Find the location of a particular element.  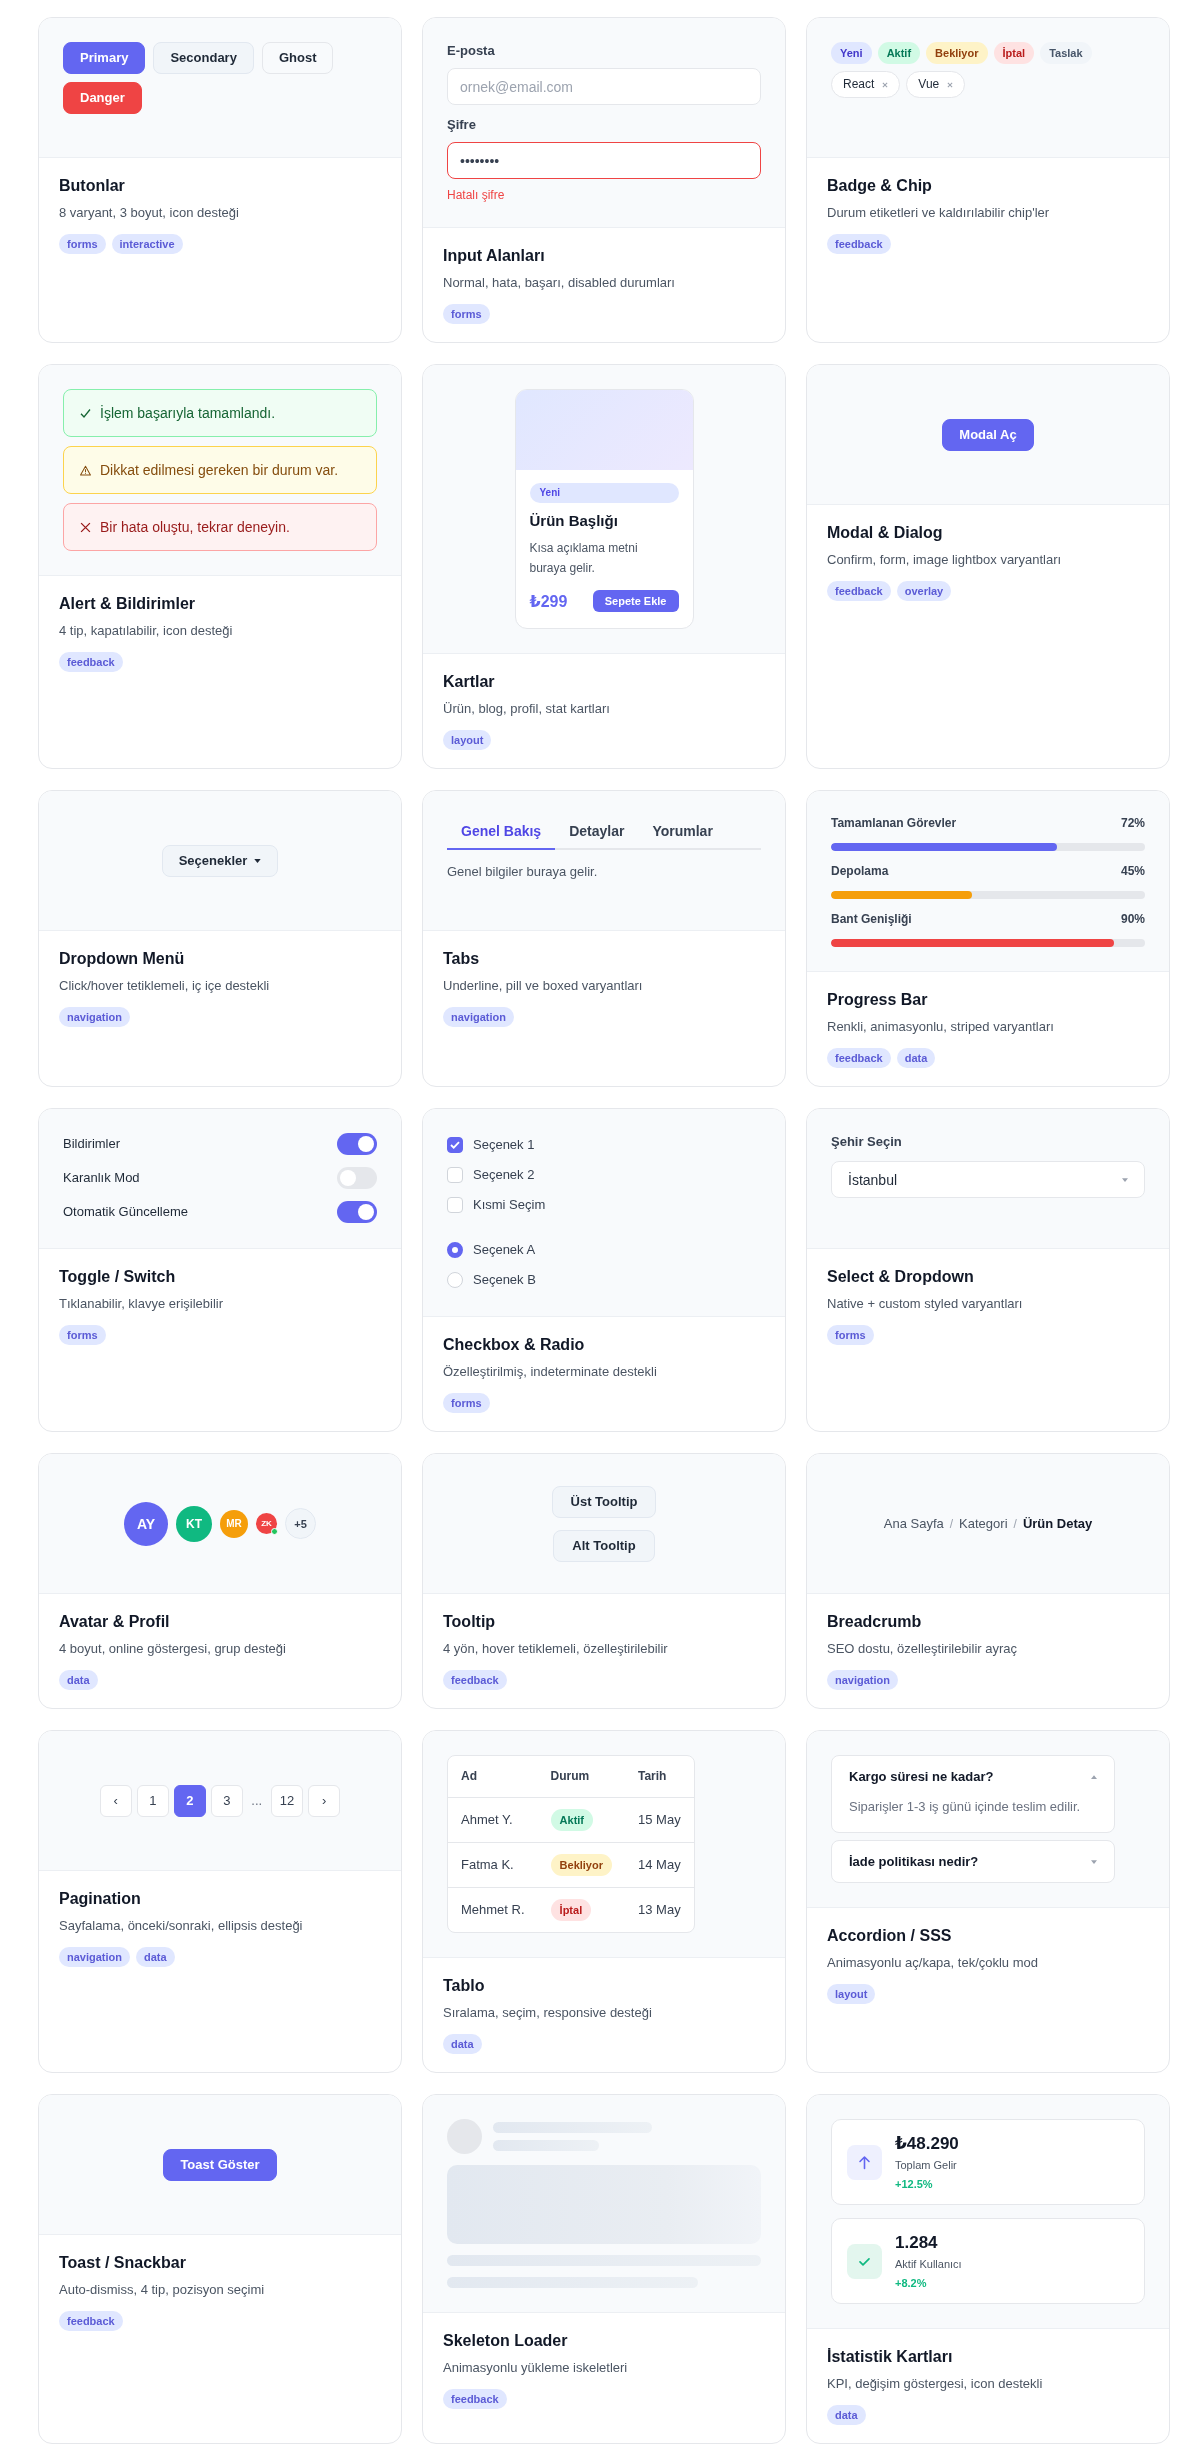

card-description: Native + custom styled varyantları is located at coordinates (925, 1304).